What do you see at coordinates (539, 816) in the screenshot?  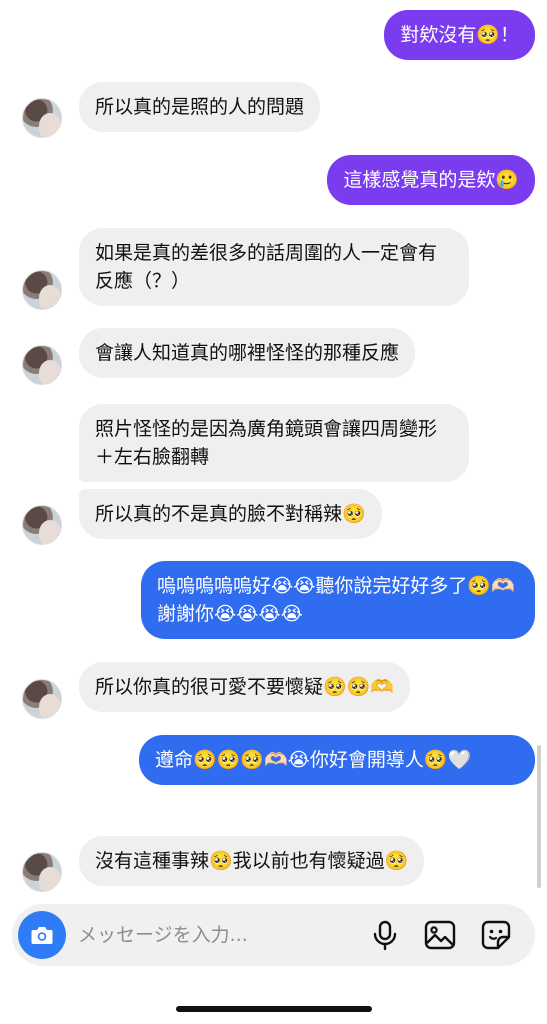 I see `scrollbar` at bounding box center [539, 816].